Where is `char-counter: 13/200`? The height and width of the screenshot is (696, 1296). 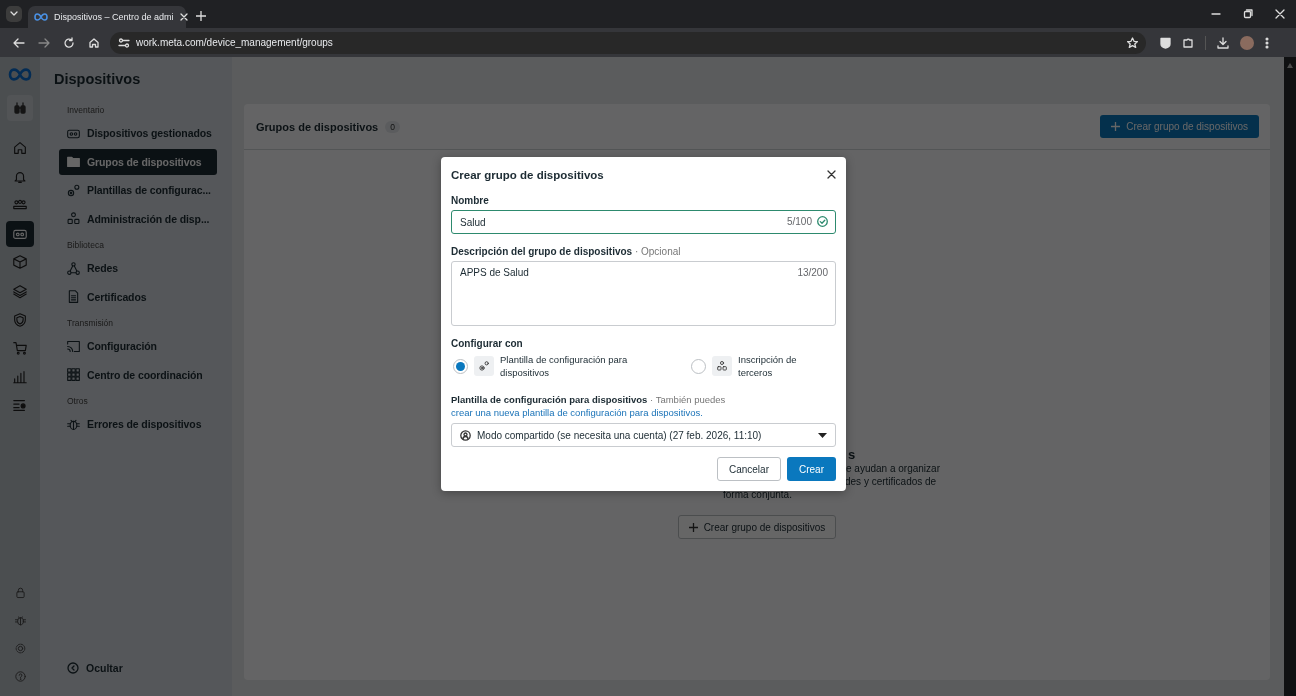 char-counter: 13/200 is located at coordinates (812, 272).